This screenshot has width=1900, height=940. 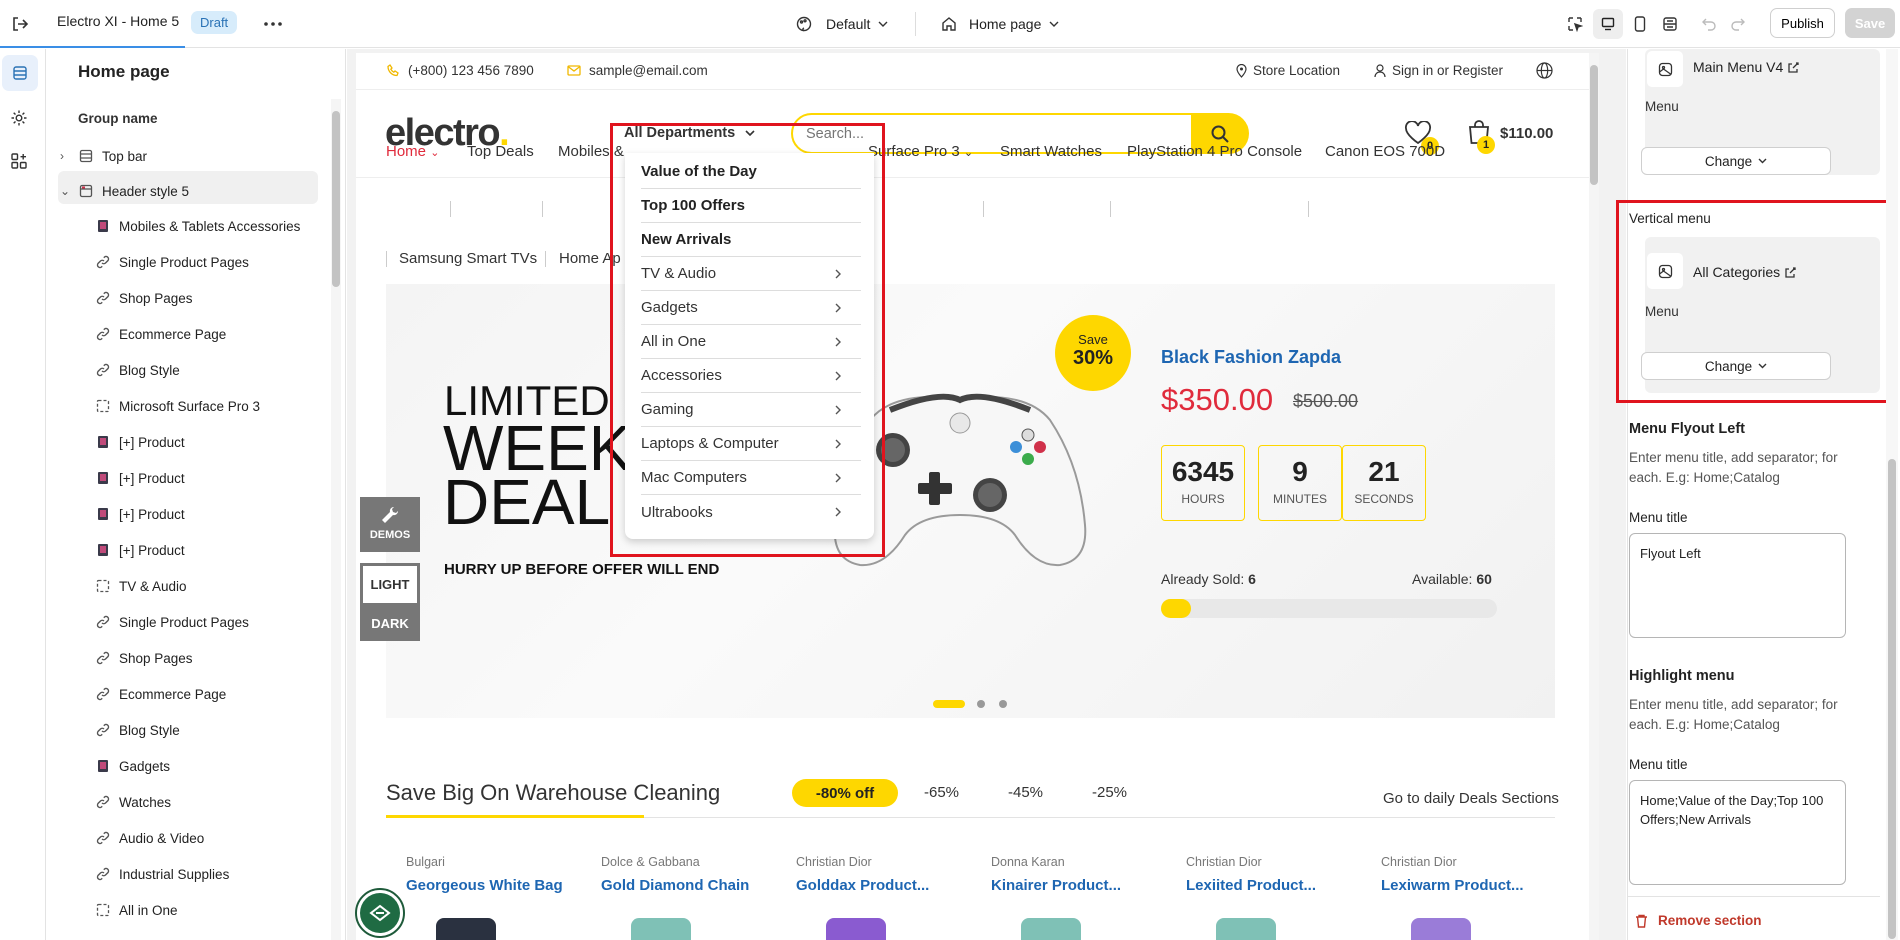 What do you see at coordinates (1709, 24) in the screenshot?
I see `undo-icon` at bounding box center [1709, 24].